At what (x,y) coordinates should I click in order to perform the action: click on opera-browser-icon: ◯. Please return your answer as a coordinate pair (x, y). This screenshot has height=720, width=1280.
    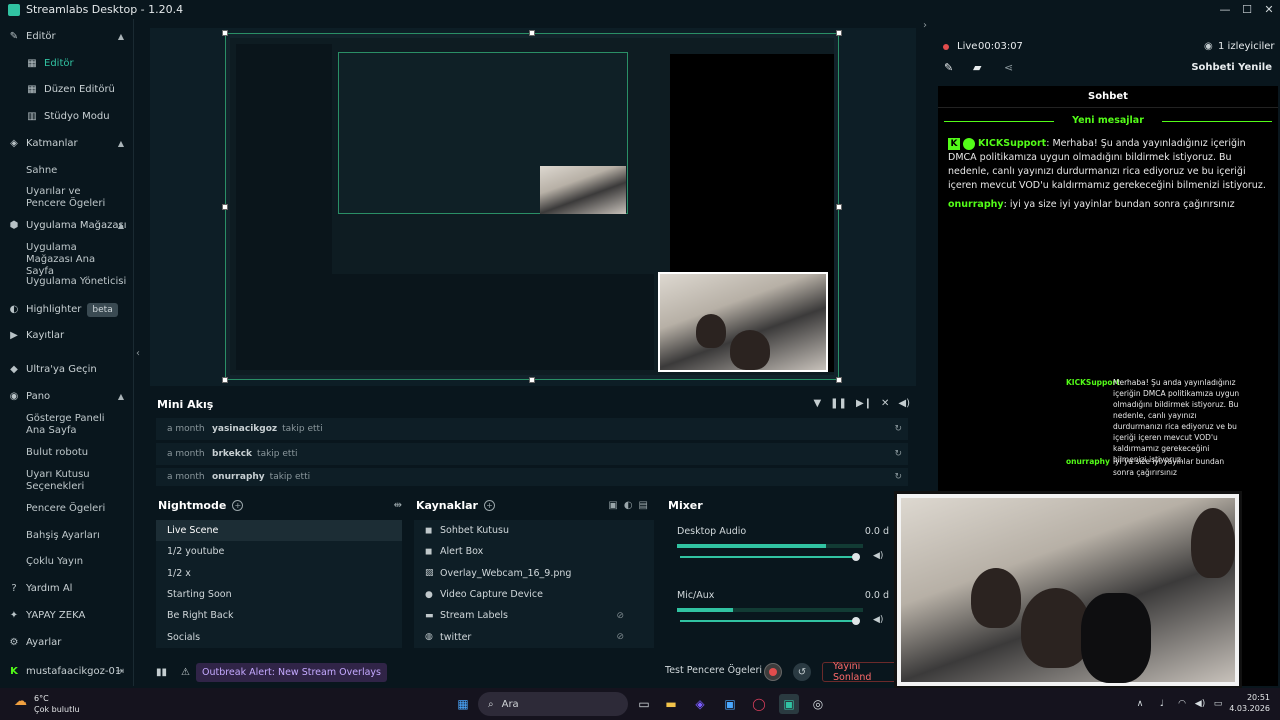
    Looking at the image, I should click on (759, 704).